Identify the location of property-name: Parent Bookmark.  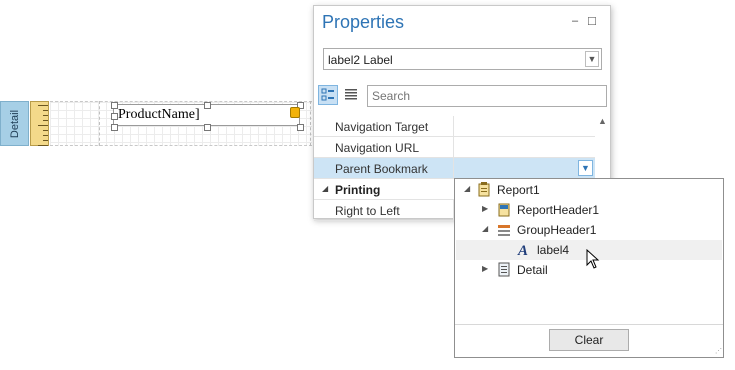
(381, 169).